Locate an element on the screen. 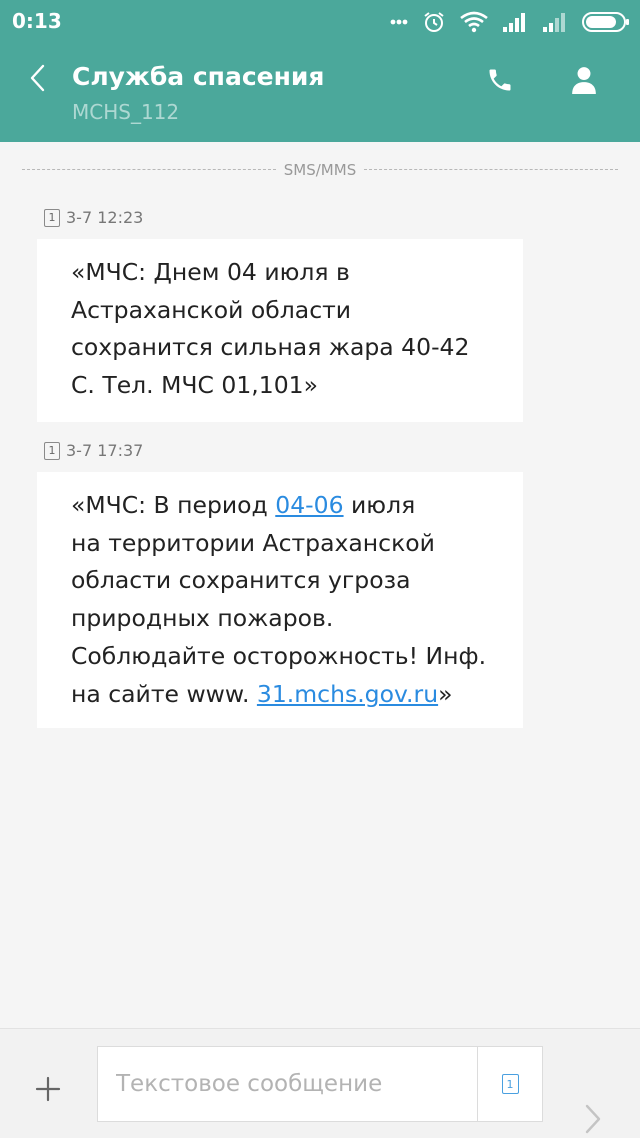 Image resolution: width=640 pixels, height=1138 pixels. sim-select-button: 1 is located at coordinates (510, 1084).